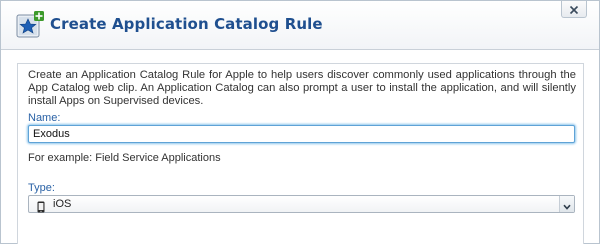 Image resolution: width=600 pixels, height=244 pixels. I want to click on close-icon, so click(574, 9).